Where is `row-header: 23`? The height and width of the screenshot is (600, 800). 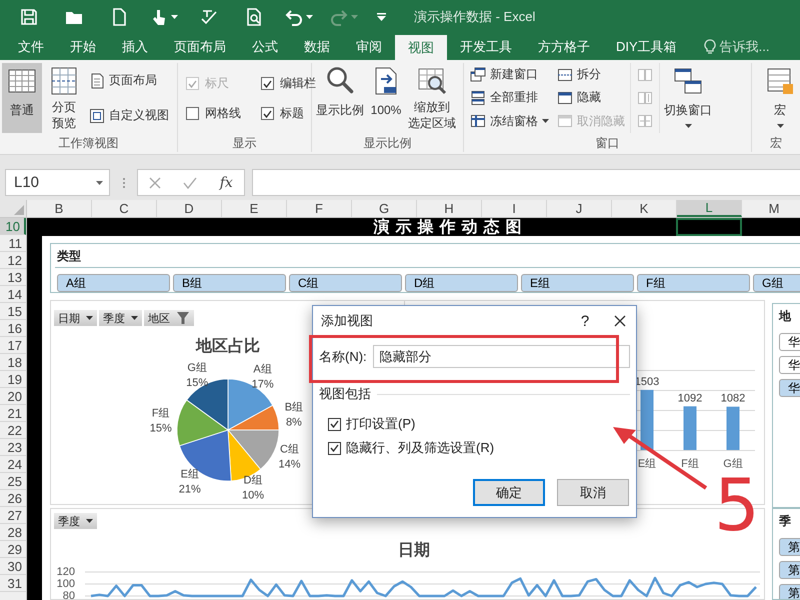 row-header: 23 is located at coordinates (13, 447).